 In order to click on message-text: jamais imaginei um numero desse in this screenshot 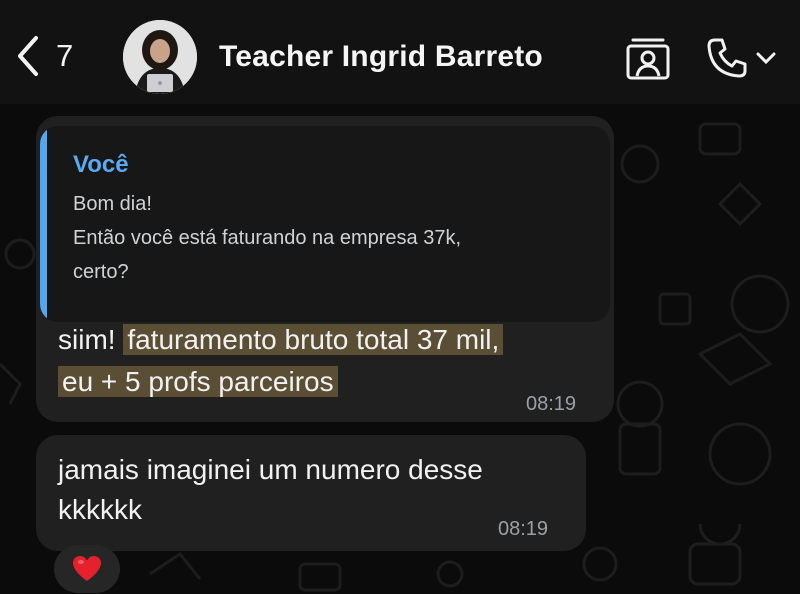, I will do `click(270, 469)`.